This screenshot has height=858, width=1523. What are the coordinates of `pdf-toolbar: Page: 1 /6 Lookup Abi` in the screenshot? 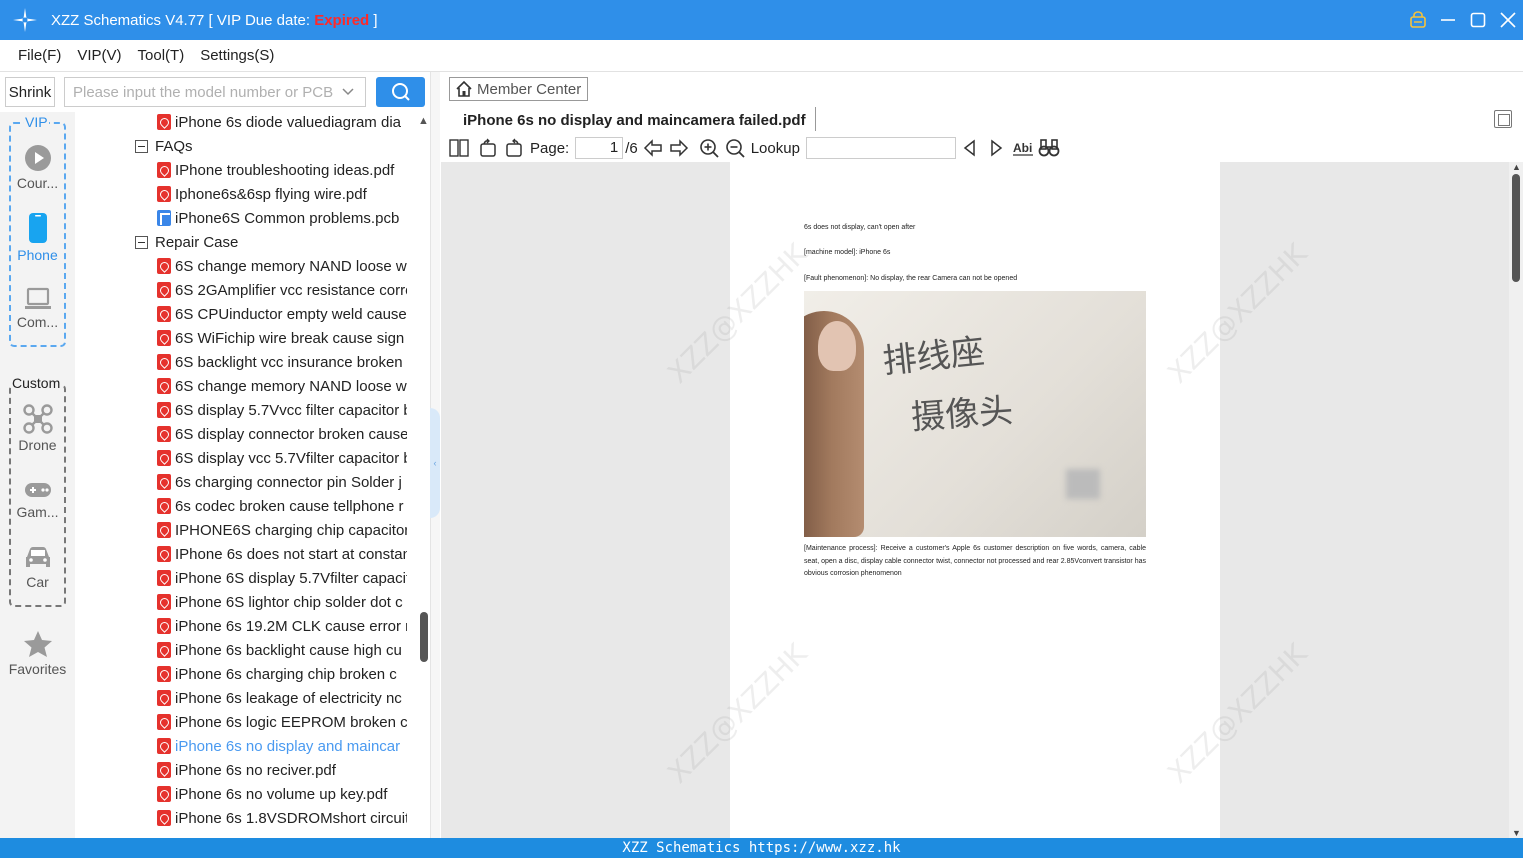 It's located at (982, 148).